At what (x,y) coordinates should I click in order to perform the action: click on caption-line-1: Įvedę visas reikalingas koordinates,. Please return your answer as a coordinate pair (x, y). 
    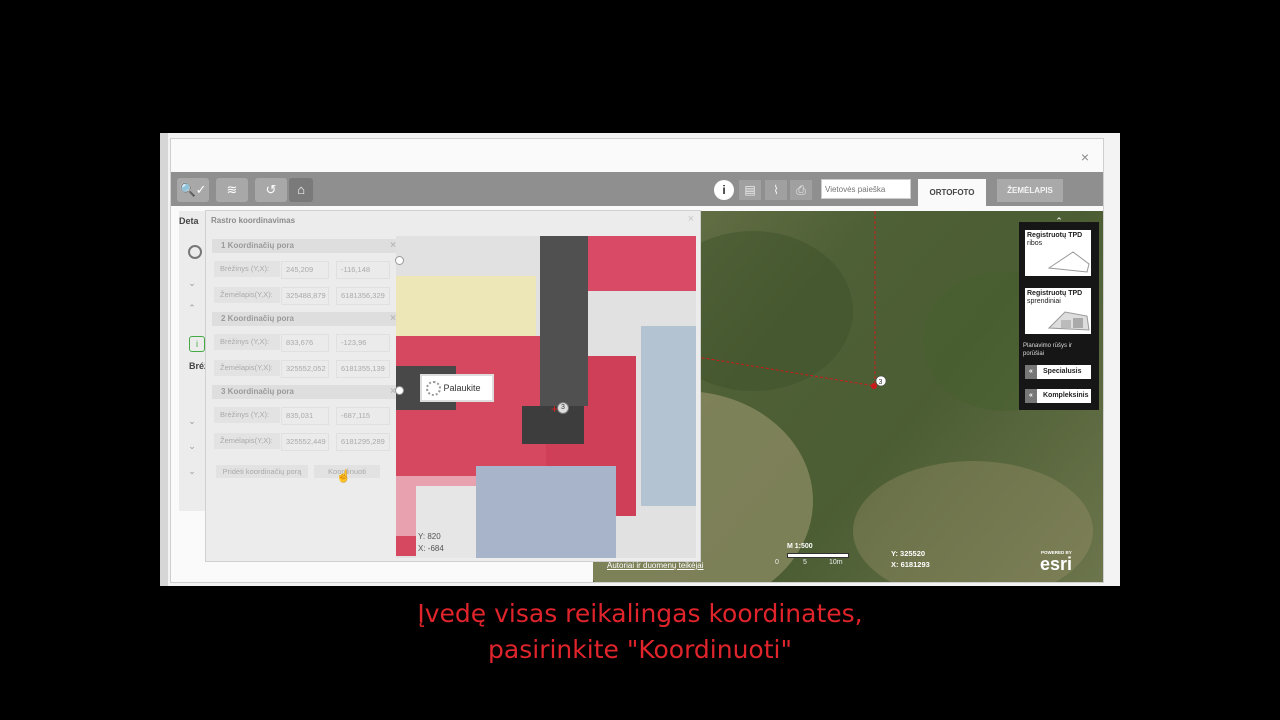
    Looking at the image, I should click on (640, 613).